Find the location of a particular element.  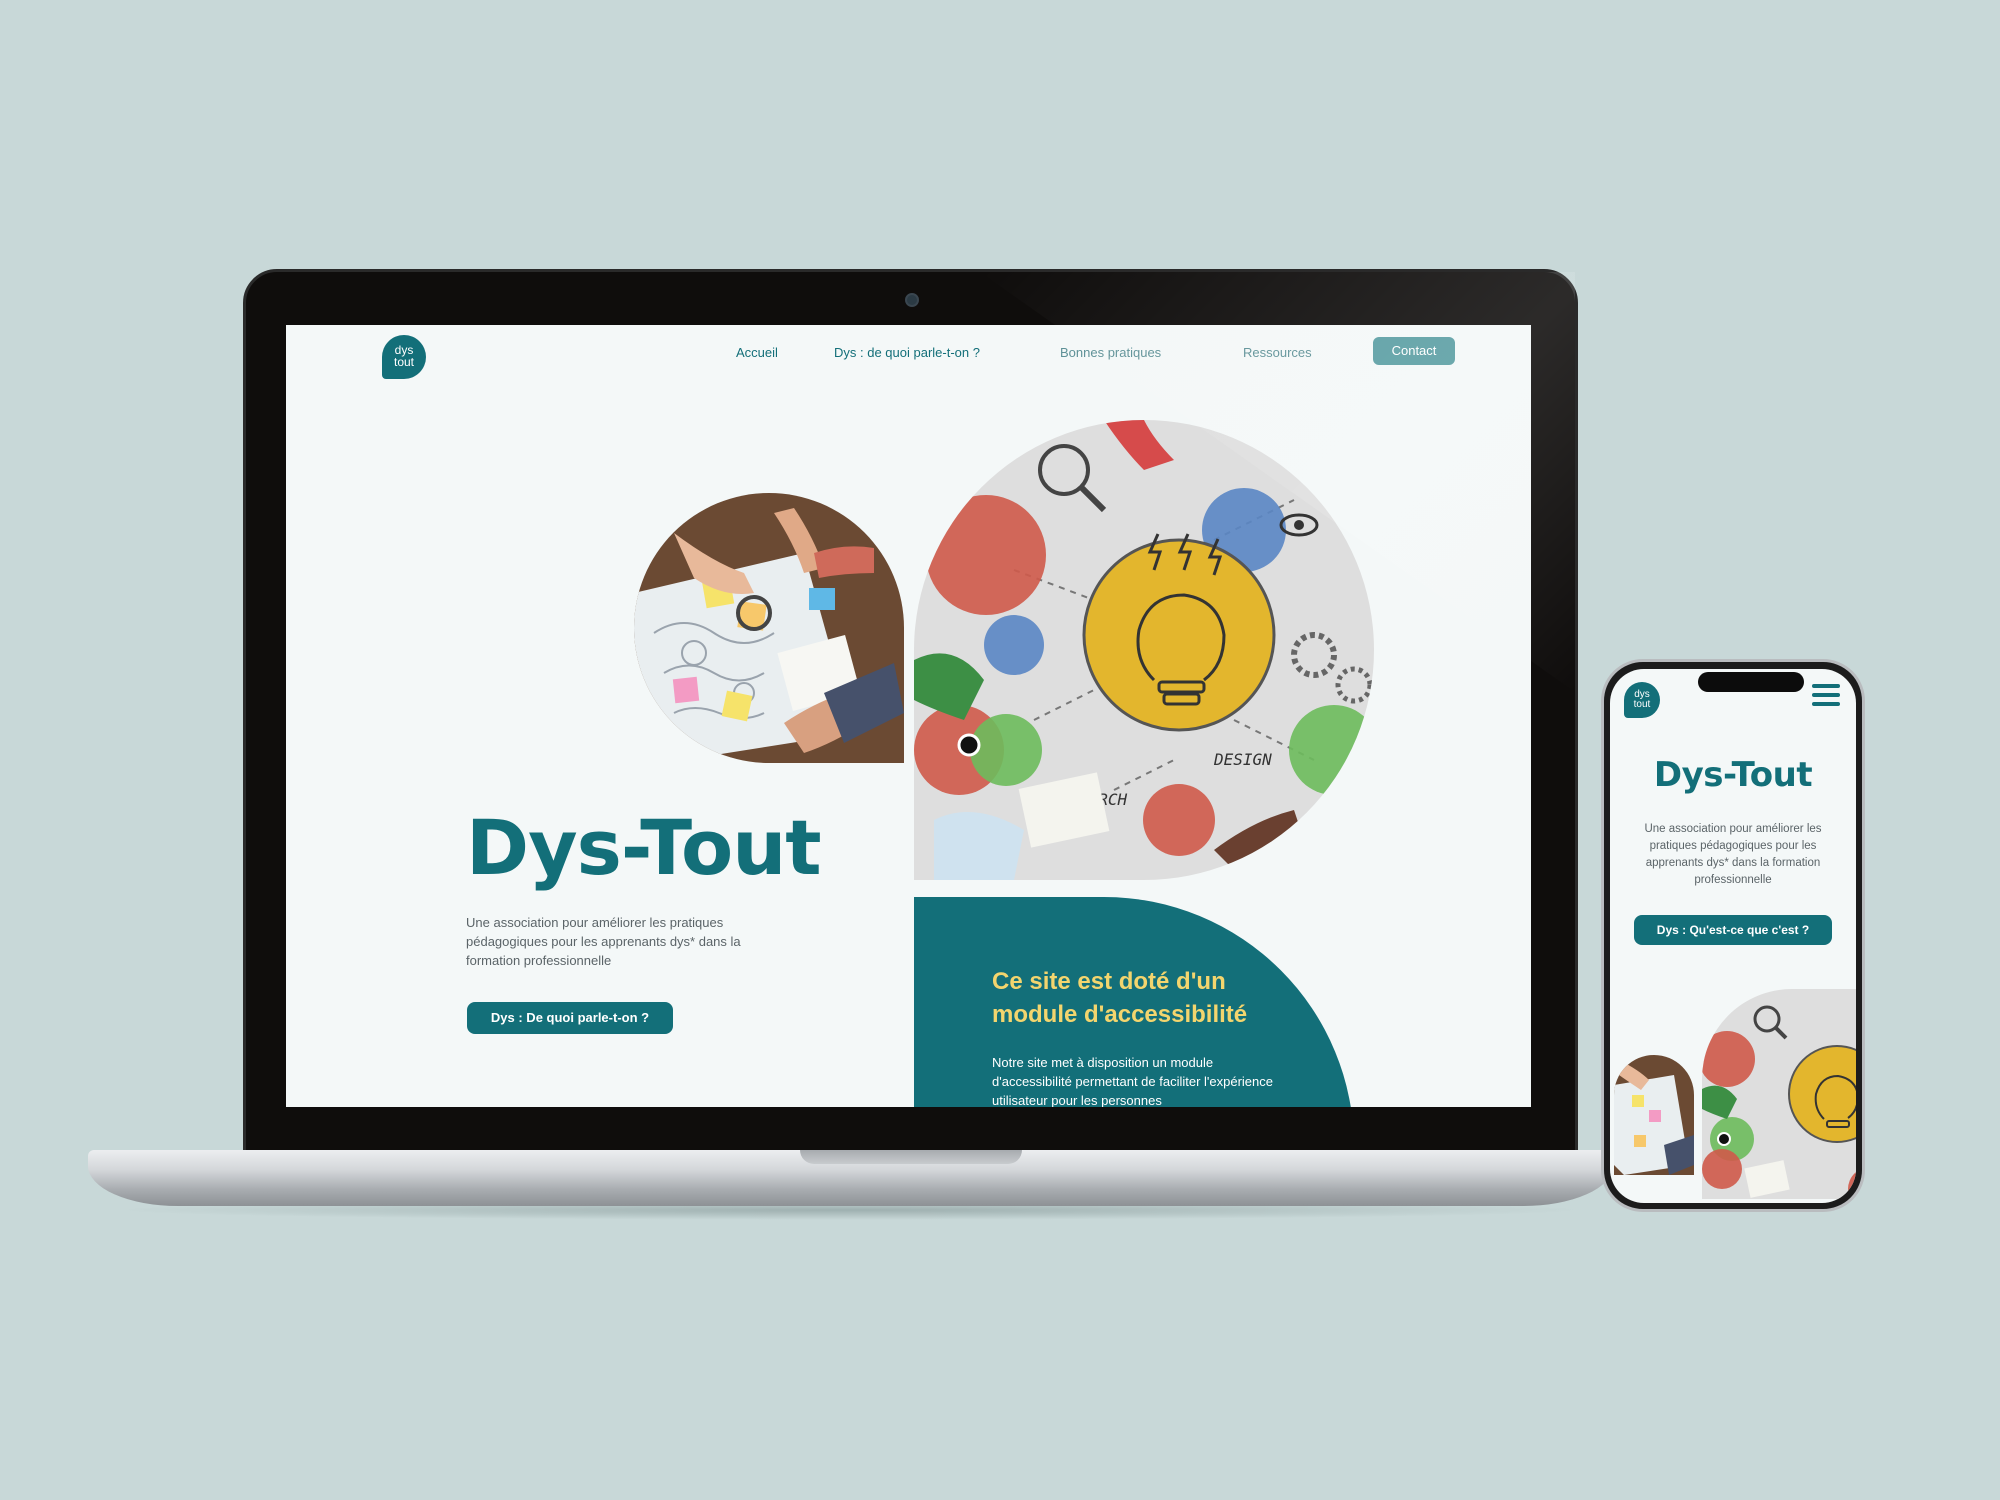

phone-dynamic-island is located at coordinates (1751, 682).